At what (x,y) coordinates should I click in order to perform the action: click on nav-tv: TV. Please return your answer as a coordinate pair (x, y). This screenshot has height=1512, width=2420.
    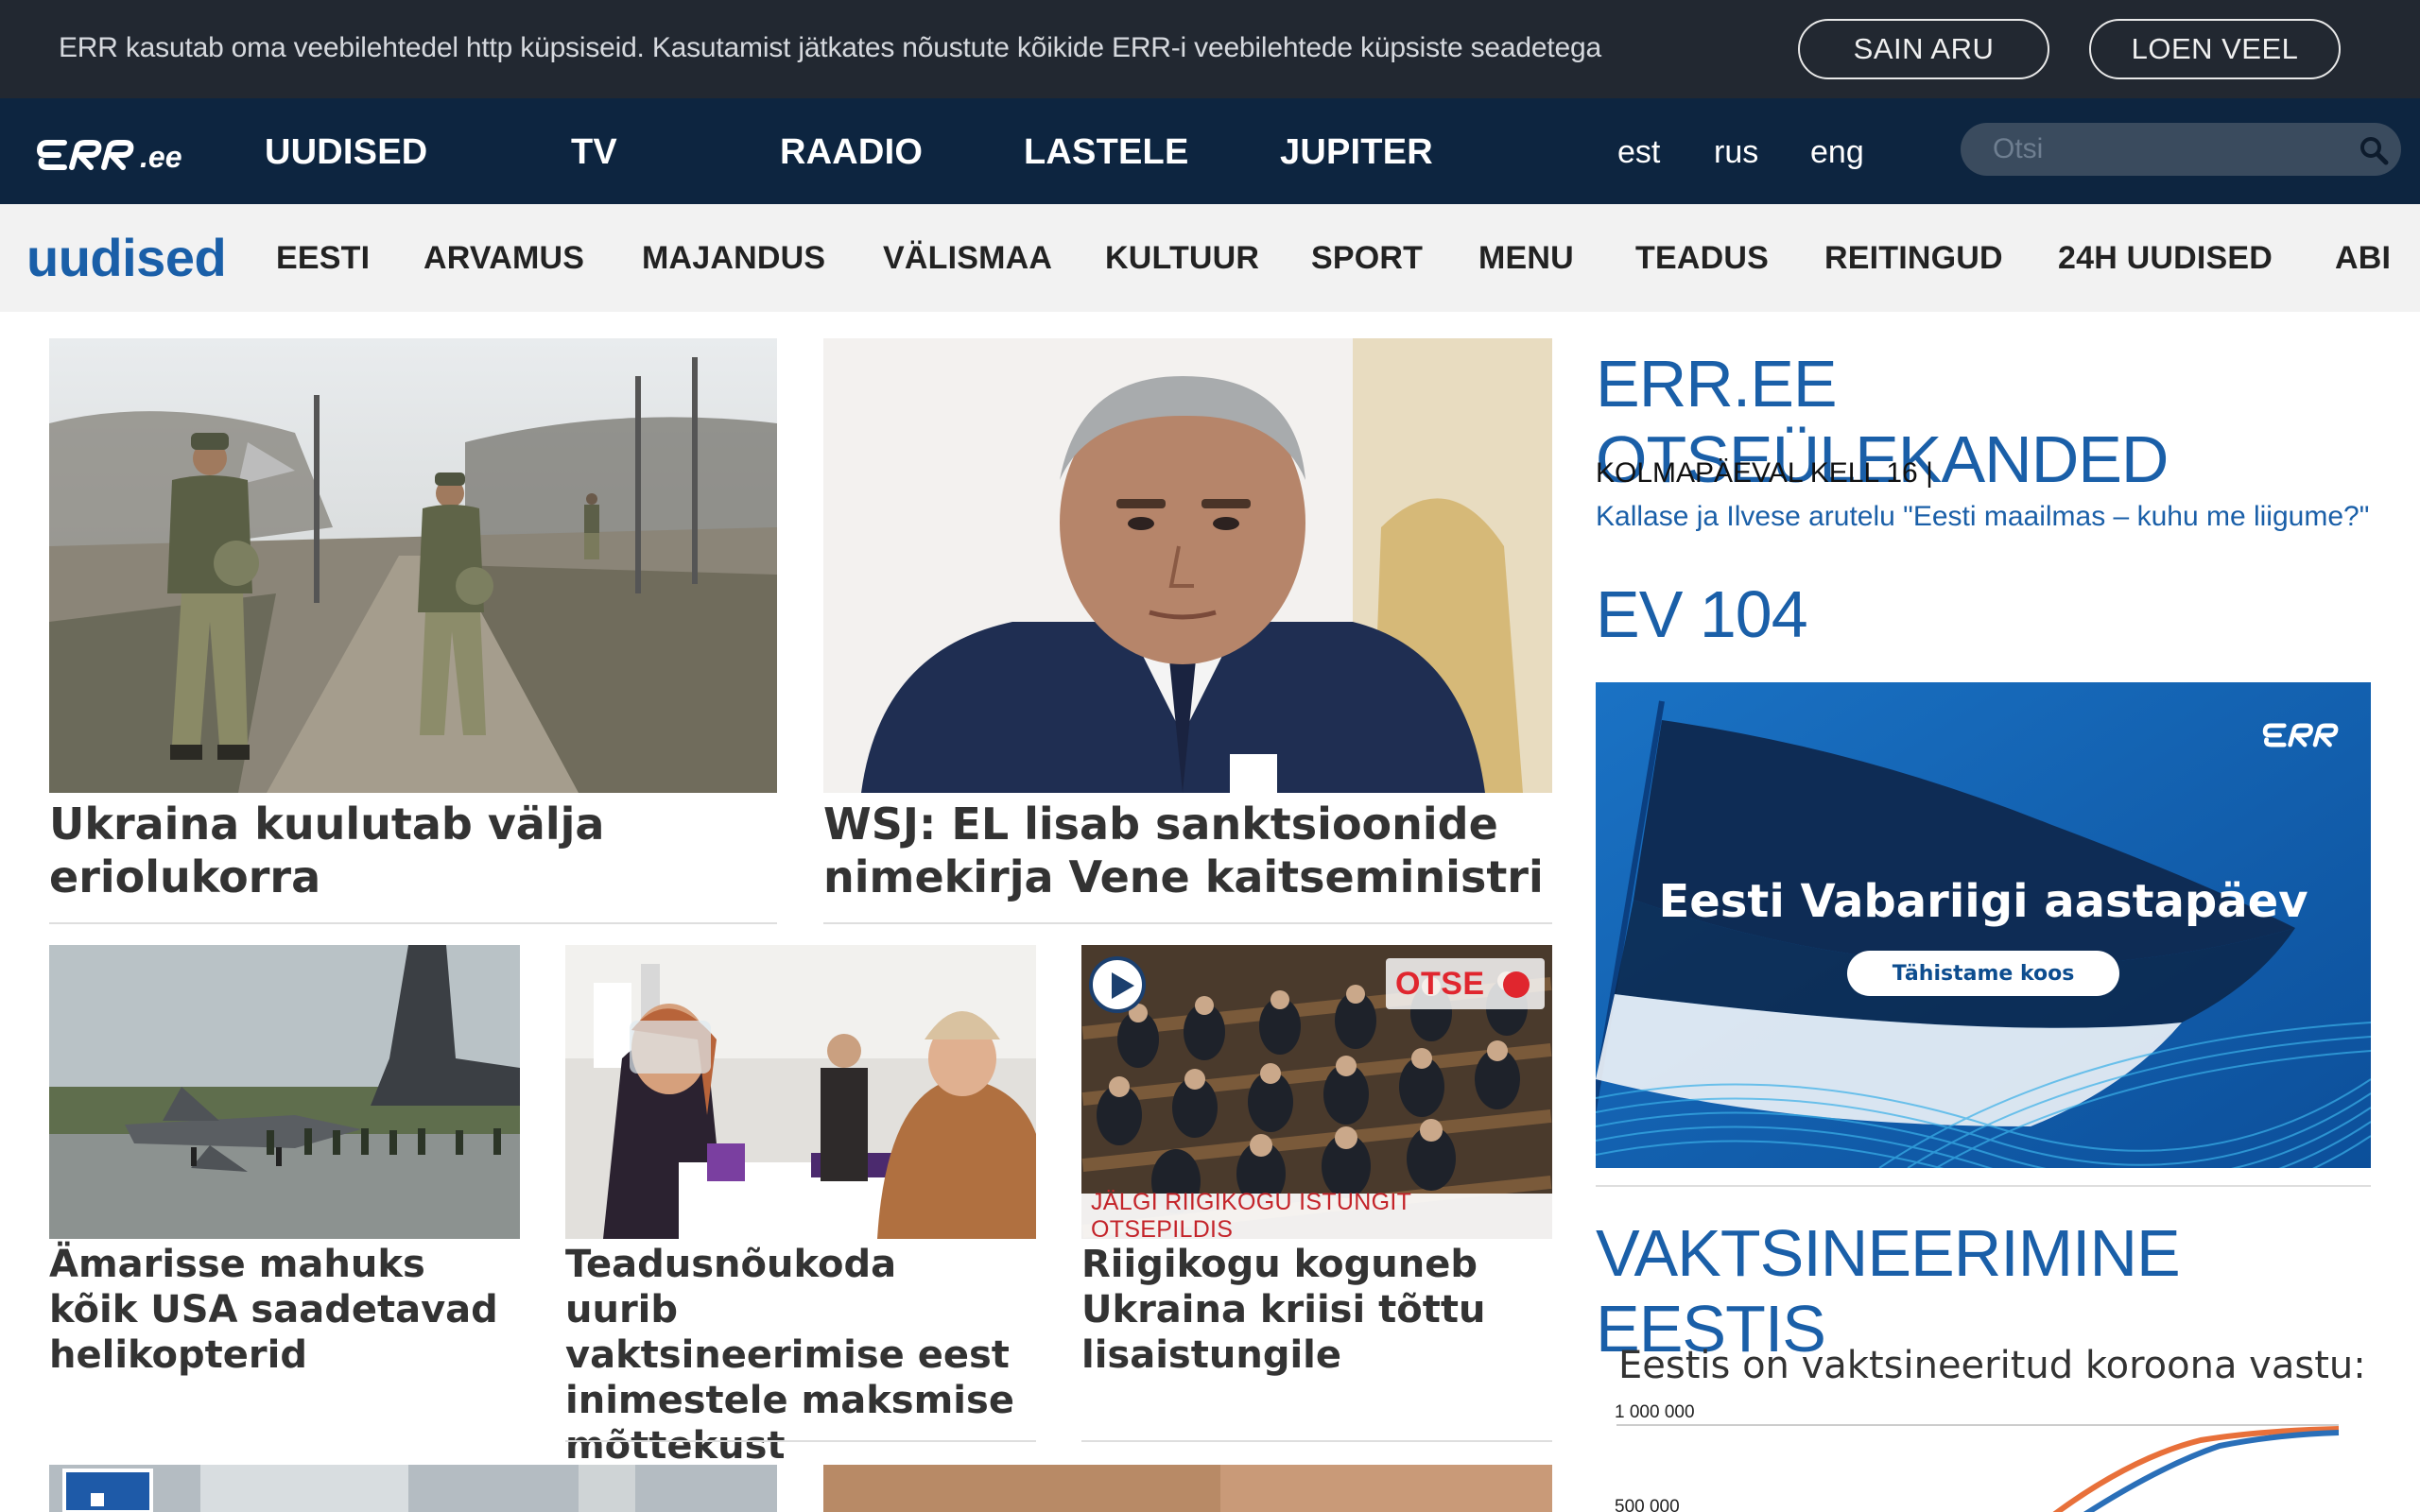
    Looking at the image, I should click on (594, 152).